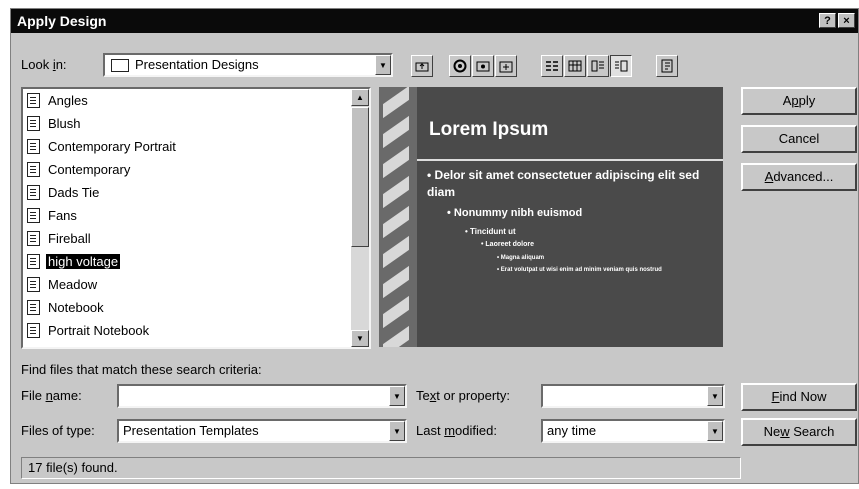 The width and height of the screenshot is (859, 489). What do you see at coordinates (456, 430) in the screenshot?
I see `last-modified-label: Last modified:` at bounding box center [456, 430].